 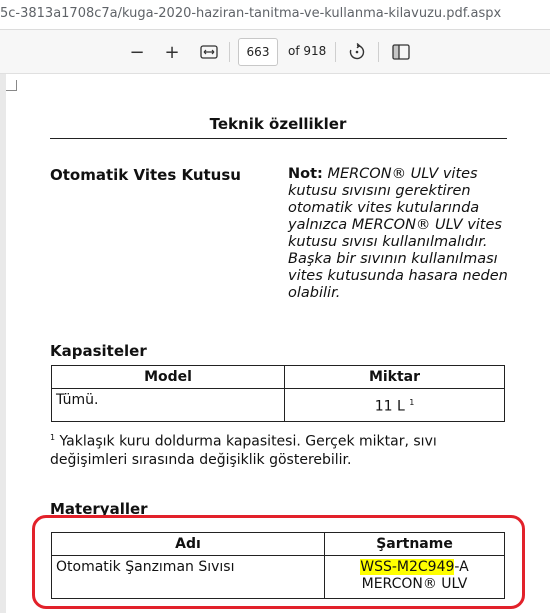 I want to click on cell-amount: 11 L 1, so click(x=394, y=405).